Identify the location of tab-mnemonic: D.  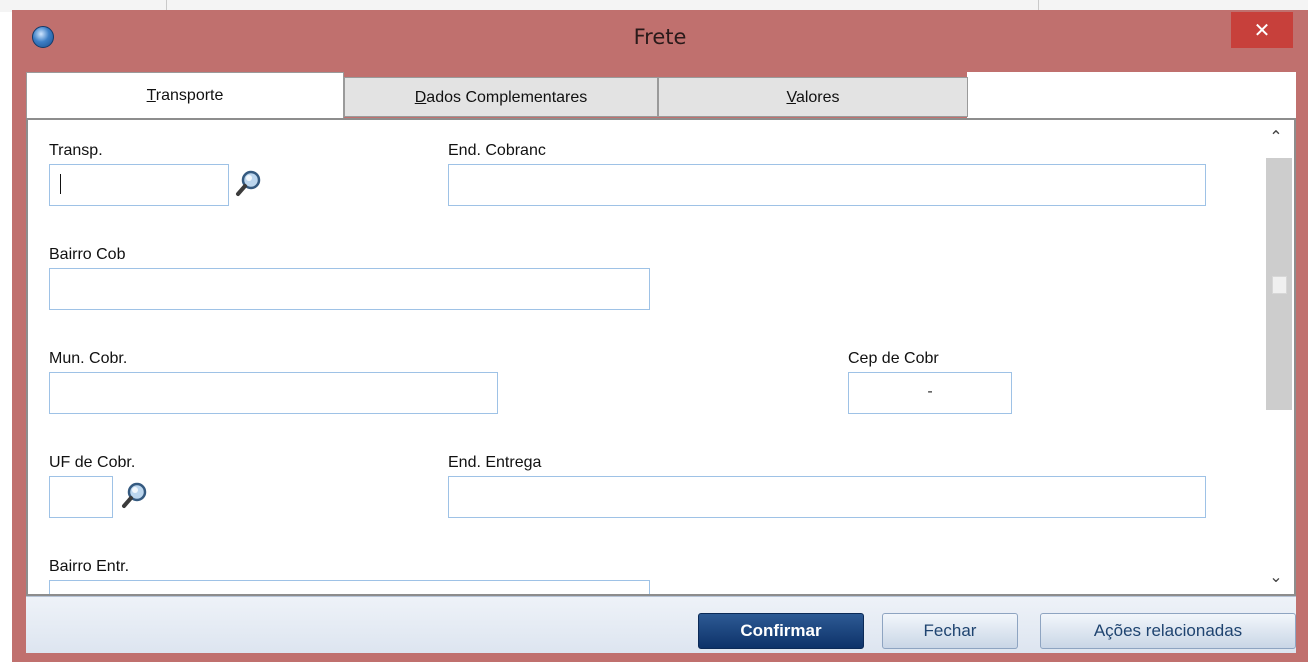
(420, 97).